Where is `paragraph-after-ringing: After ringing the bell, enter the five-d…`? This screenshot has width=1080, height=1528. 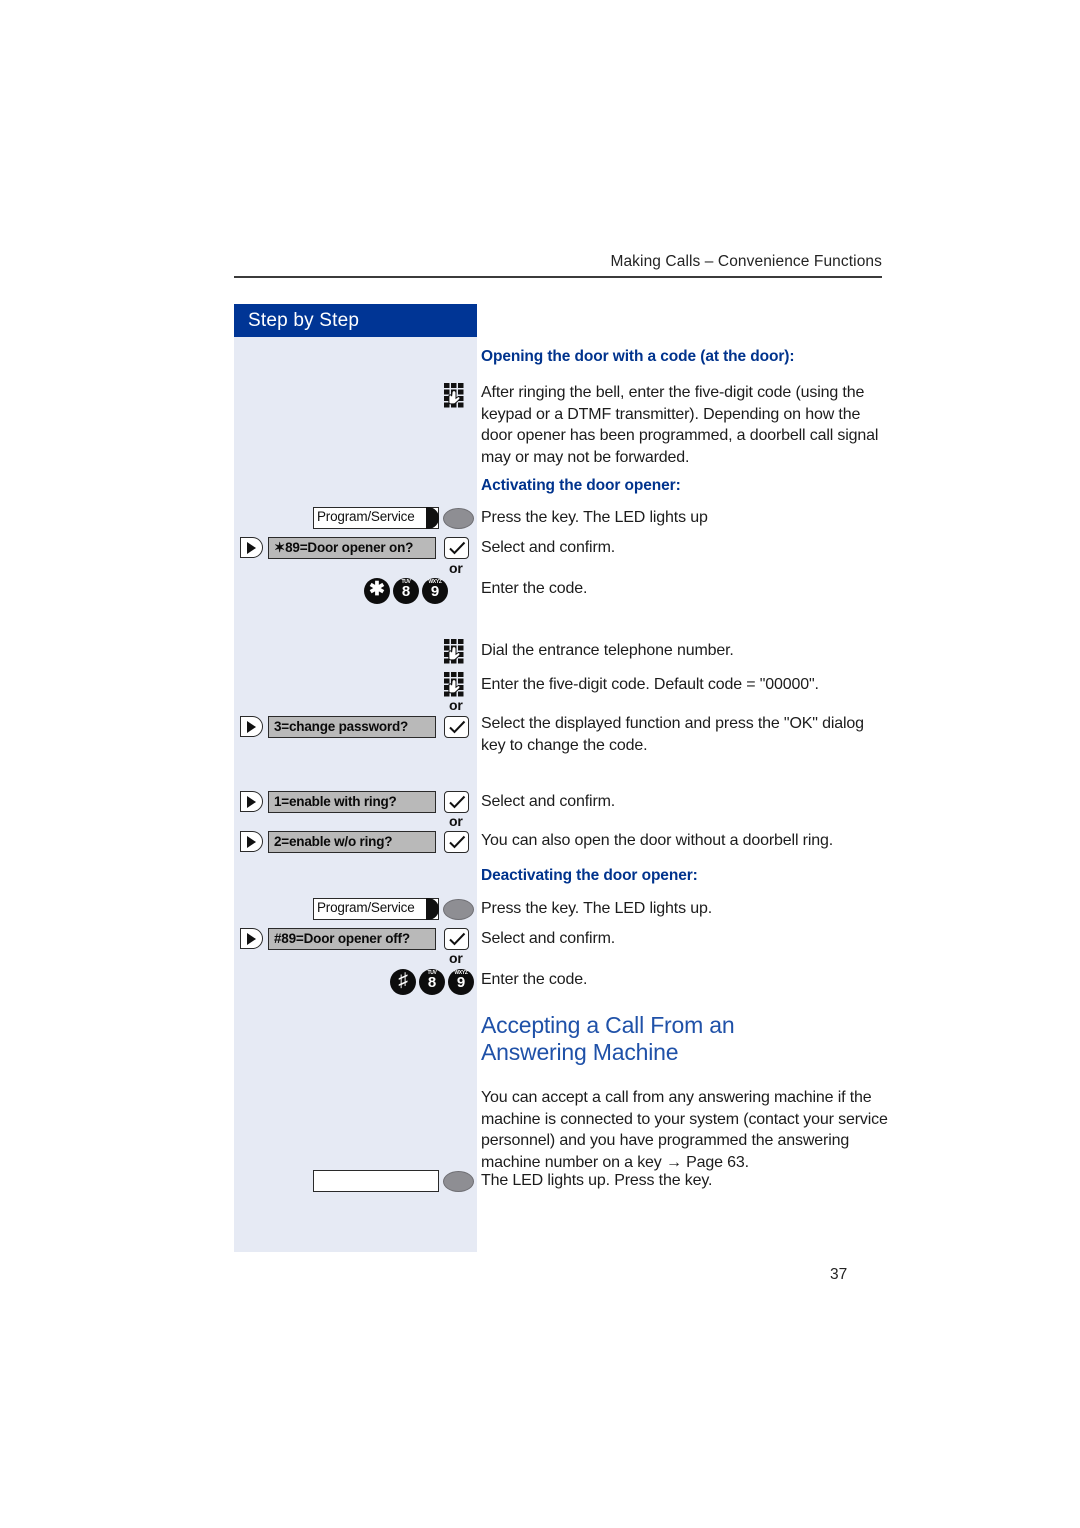
paragraph-after-ringing: After ringing the bell, enter the five-d… is located at coordinates (680, 425).